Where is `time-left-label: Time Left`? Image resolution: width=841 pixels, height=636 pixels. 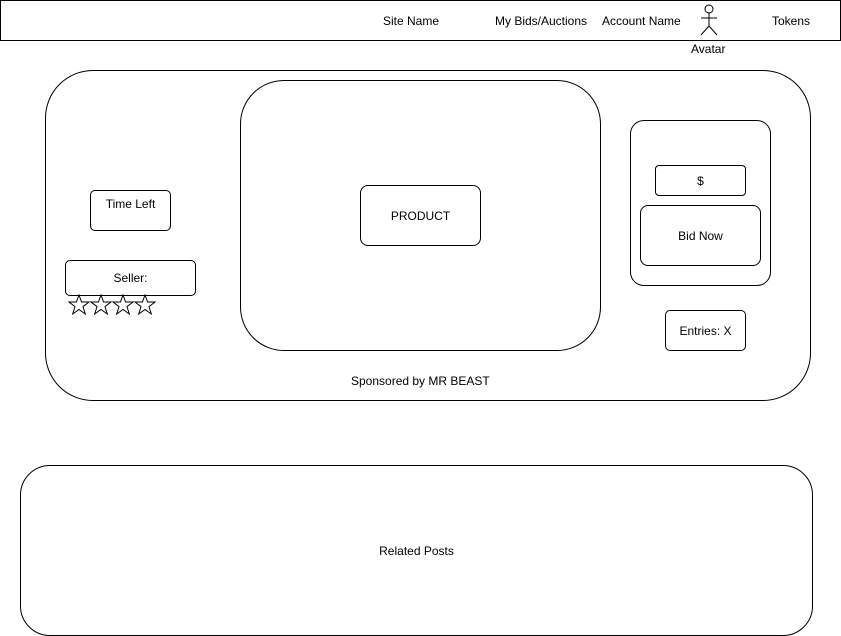 time-left-label: Time Left is located at coordinates (130, 204).